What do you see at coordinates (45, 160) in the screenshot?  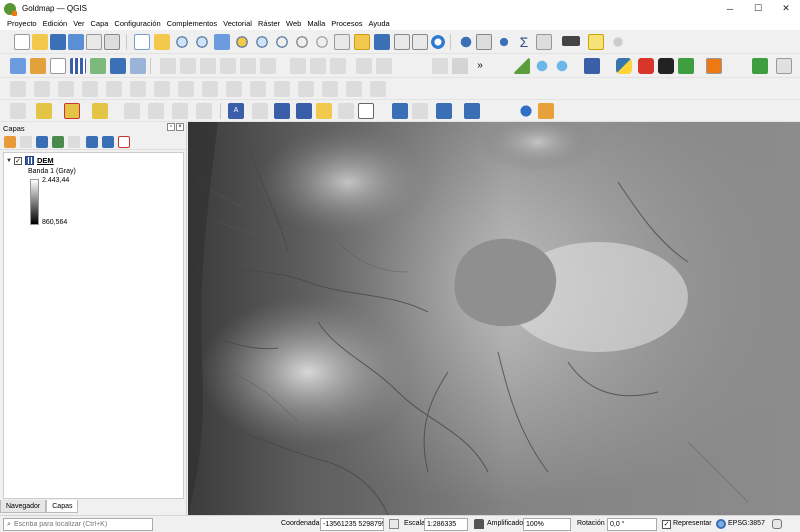 I see `layer-name: DEM` at bounding box center [45, 160].